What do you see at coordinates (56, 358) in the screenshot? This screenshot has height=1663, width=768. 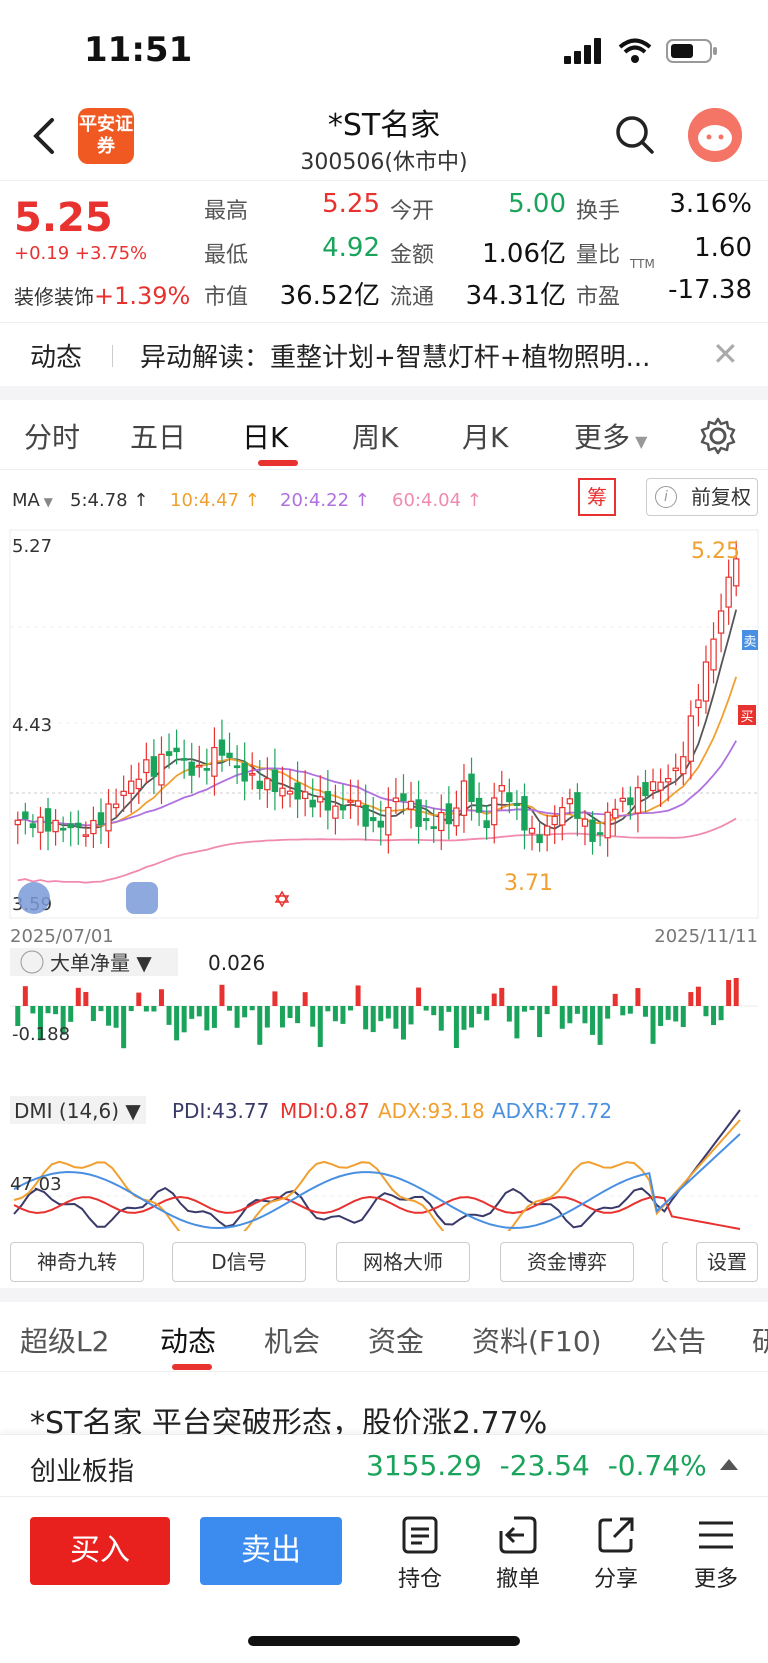 I see `news-tag: 动态` at bounding box center [56, 358].